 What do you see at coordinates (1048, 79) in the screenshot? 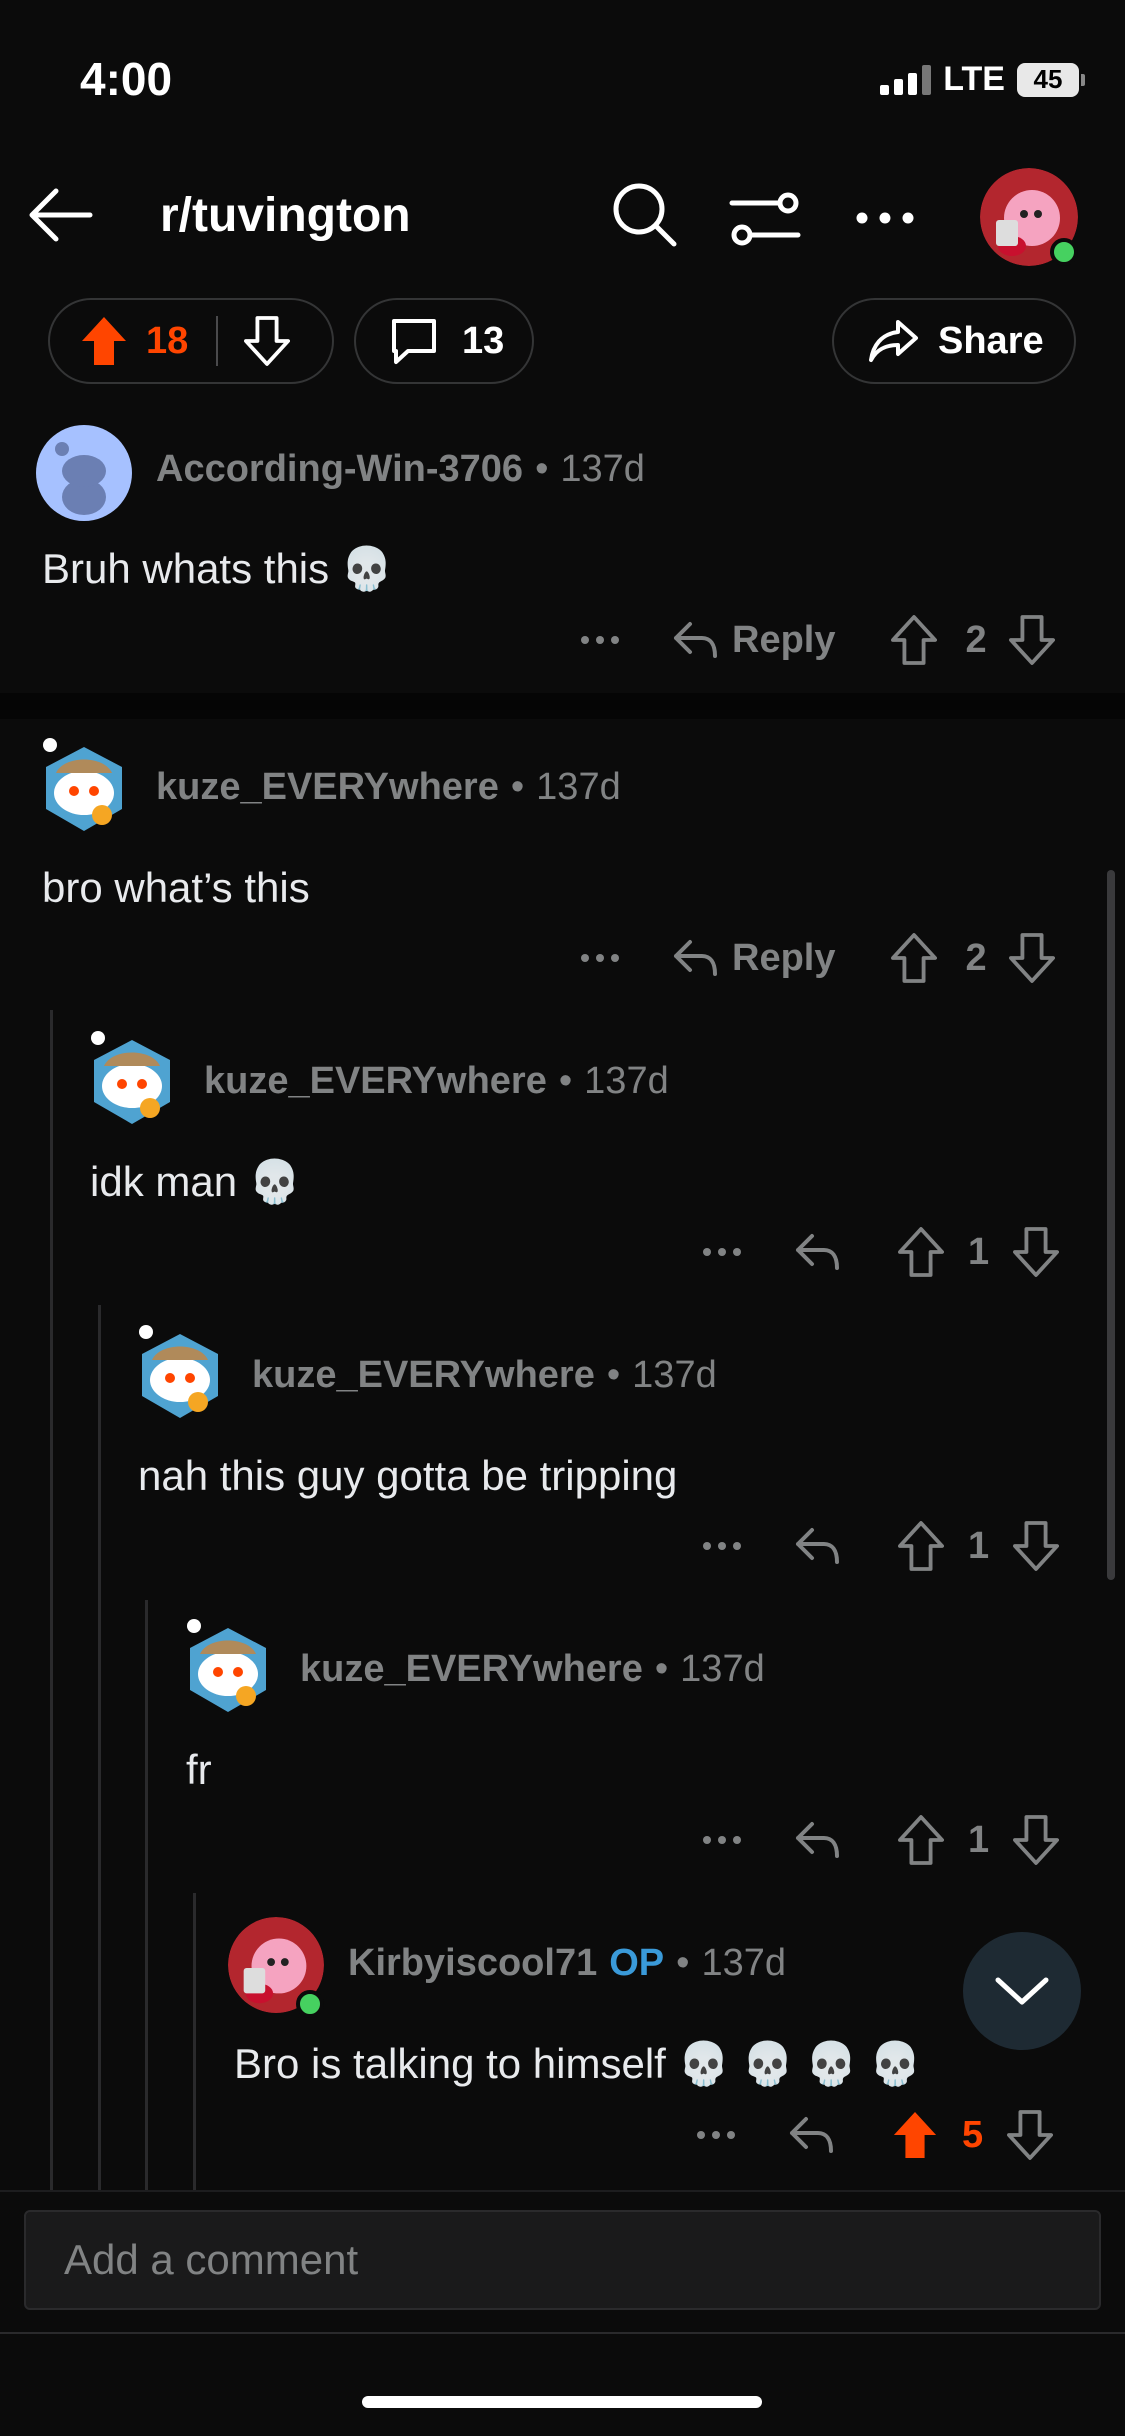
I see `battery-level: 45` at bounding box center [1048, 79].